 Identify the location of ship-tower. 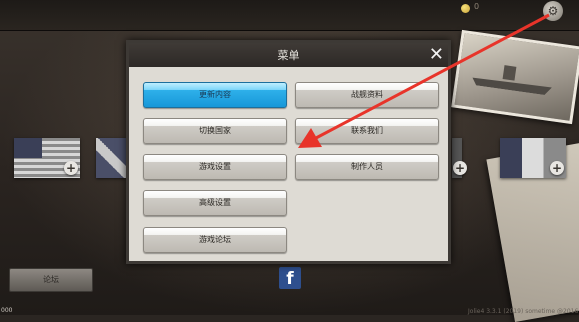
(509, 73).